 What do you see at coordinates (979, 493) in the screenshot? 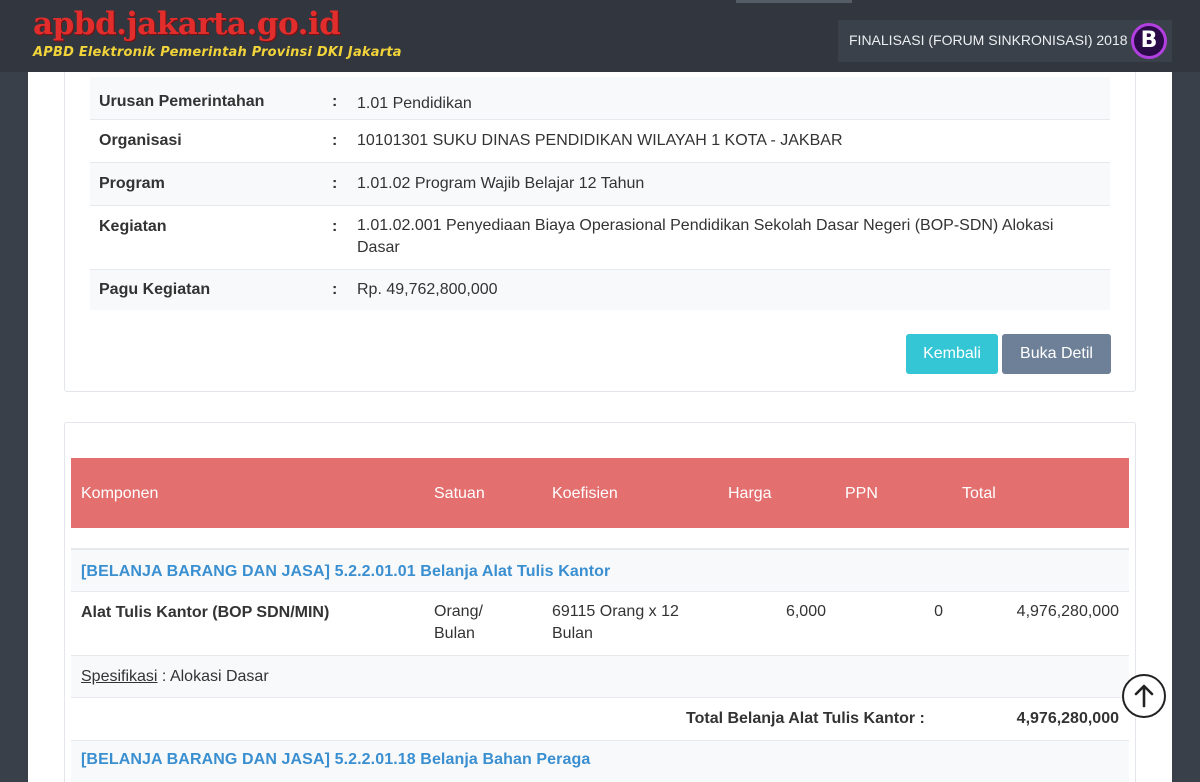
I see `column-total: Total` at bounding box center [979, 493].